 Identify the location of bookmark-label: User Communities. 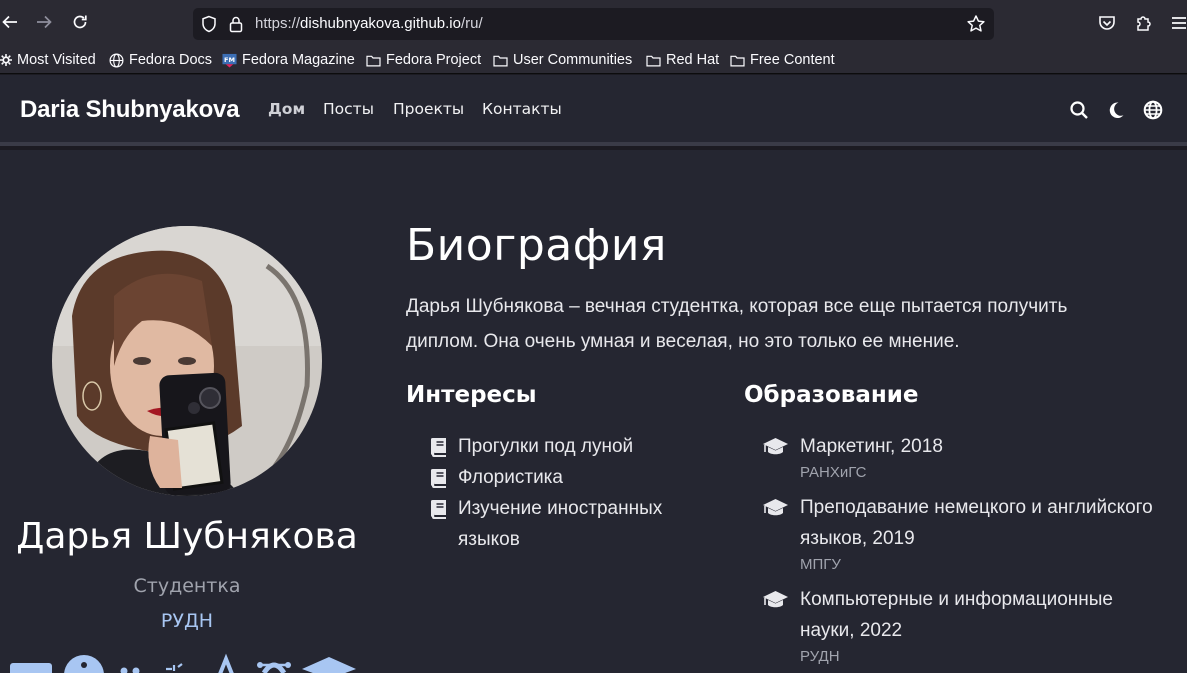
(573, 60).